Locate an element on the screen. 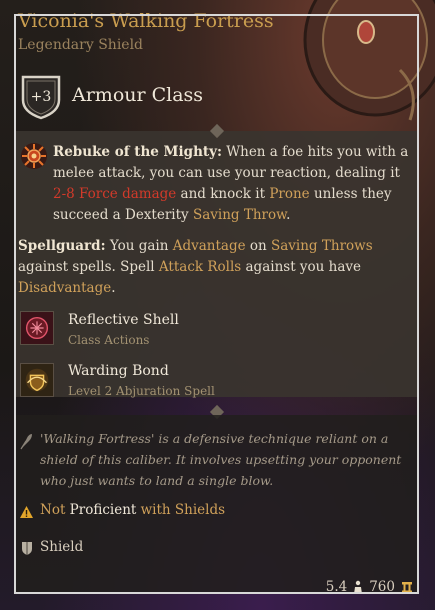  warding-bond-icon is located at coordinates (37, 380).